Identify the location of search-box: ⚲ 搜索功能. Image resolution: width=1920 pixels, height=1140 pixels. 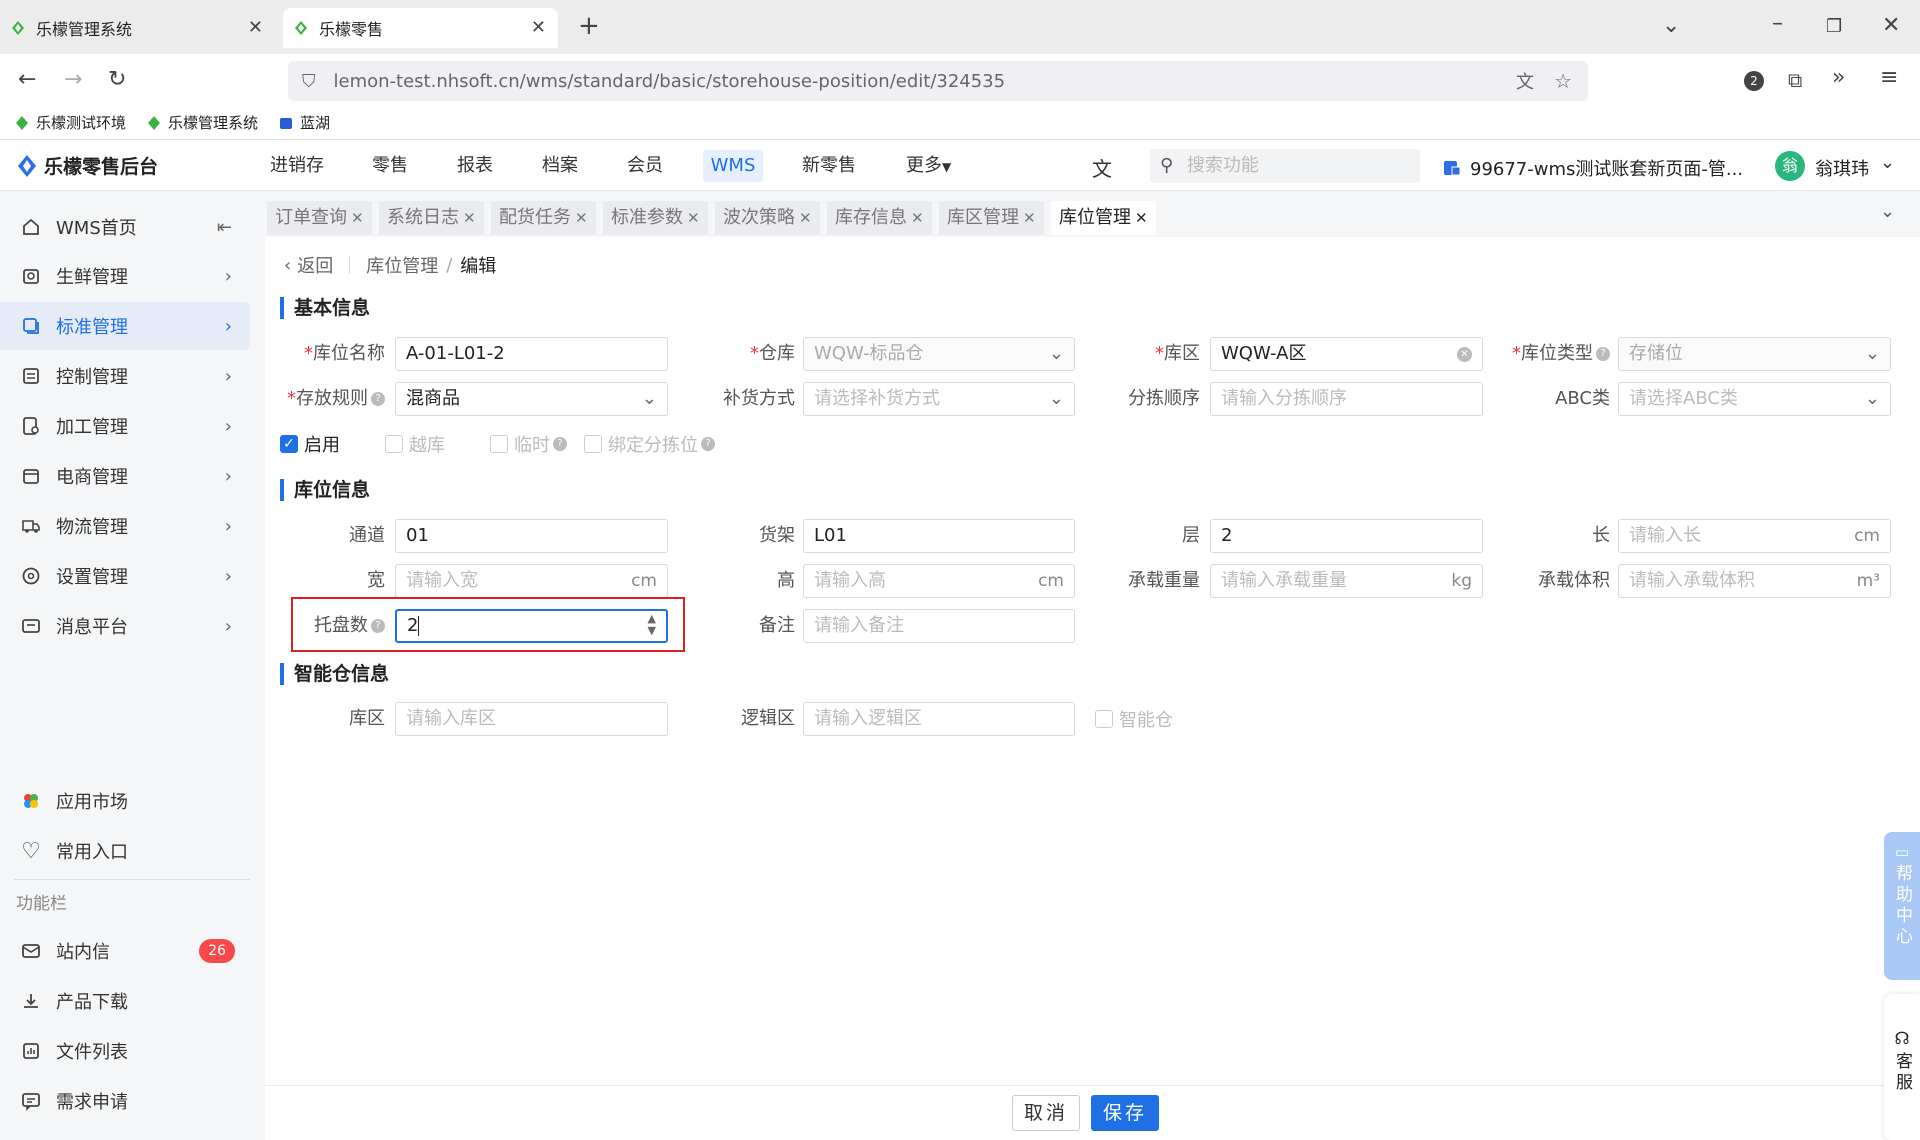
(1285, 166).